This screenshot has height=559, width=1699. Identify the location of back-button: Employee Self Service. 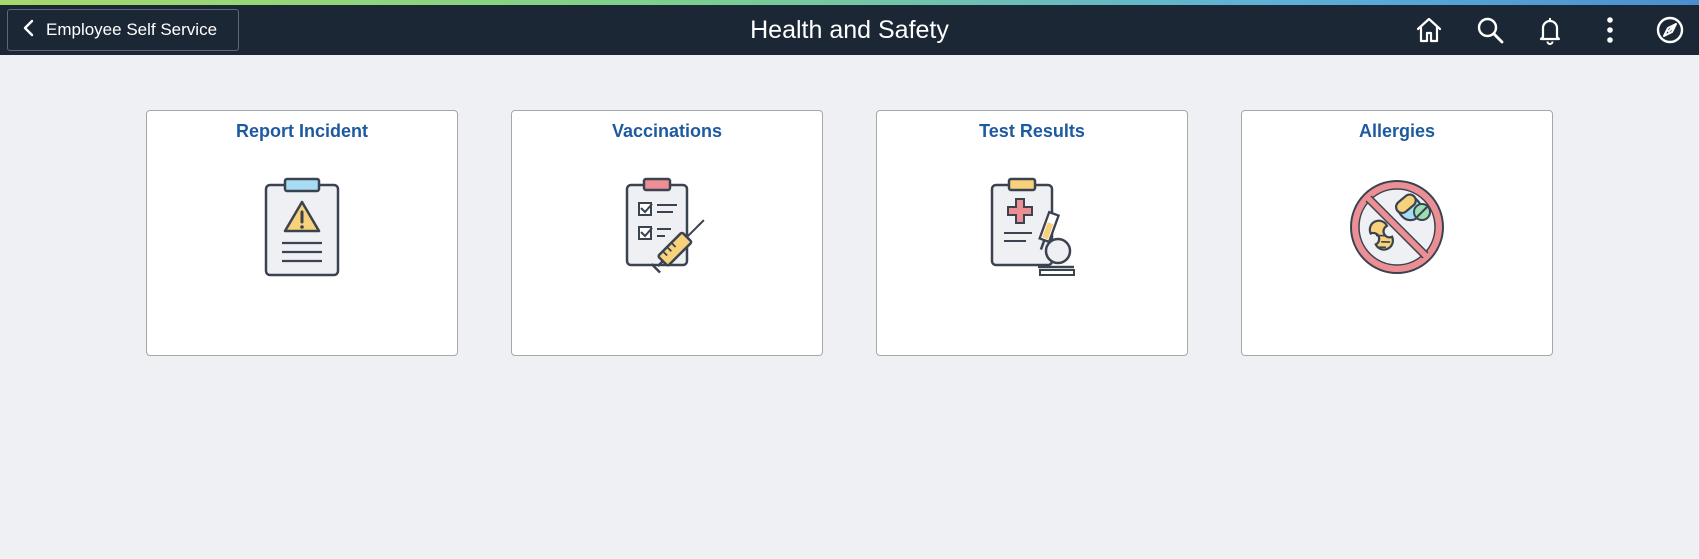
(123, 30).